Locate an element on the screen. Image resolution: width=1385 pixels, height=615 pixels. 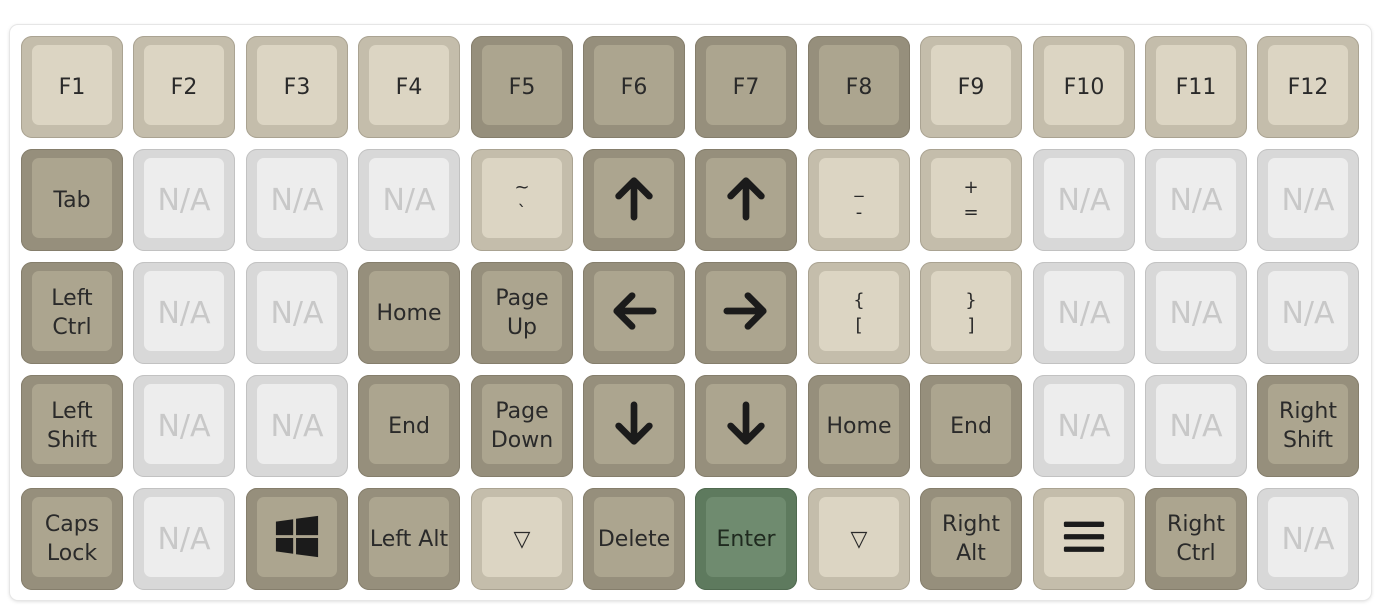
key-home-r2c3: Home is located at coordinates (409, 313).